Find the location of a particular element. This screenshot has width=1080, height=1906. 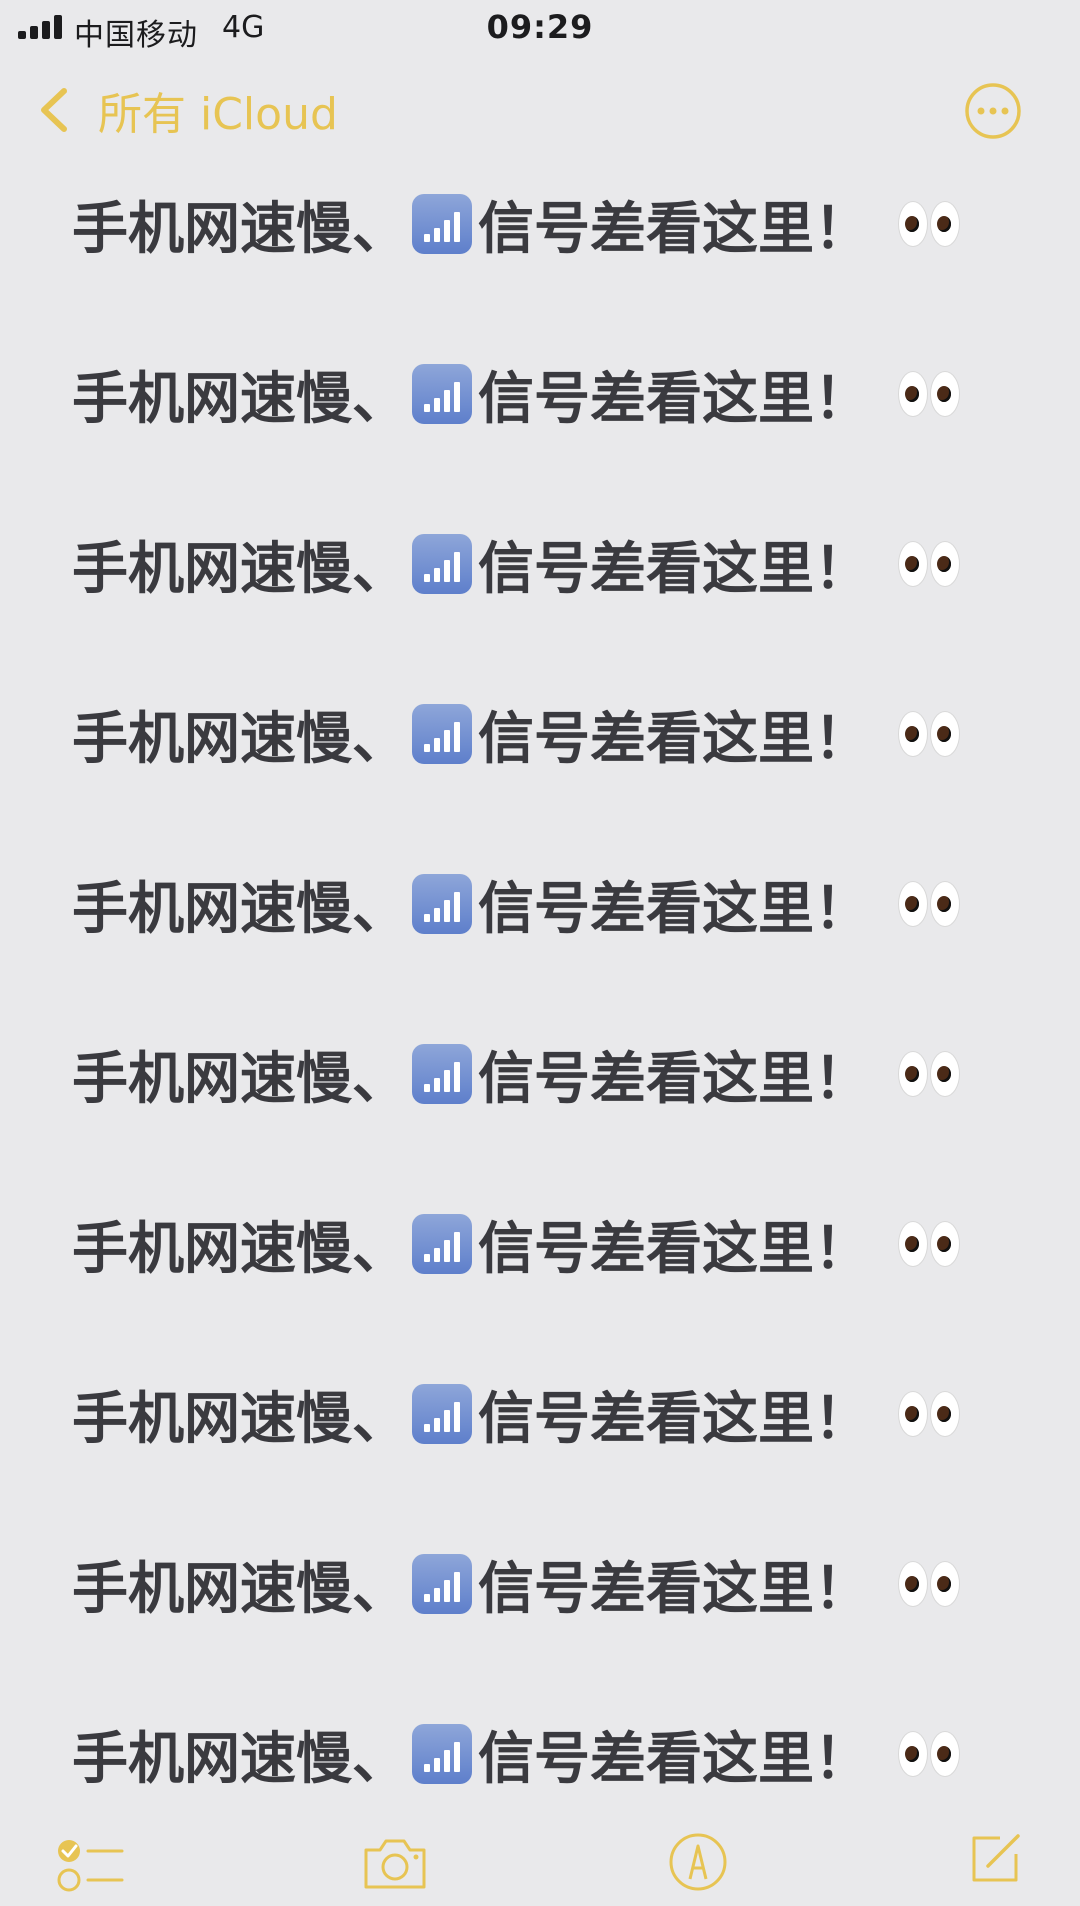

nav-bar: 所有 iCloud is located at coordinates (540, 110).